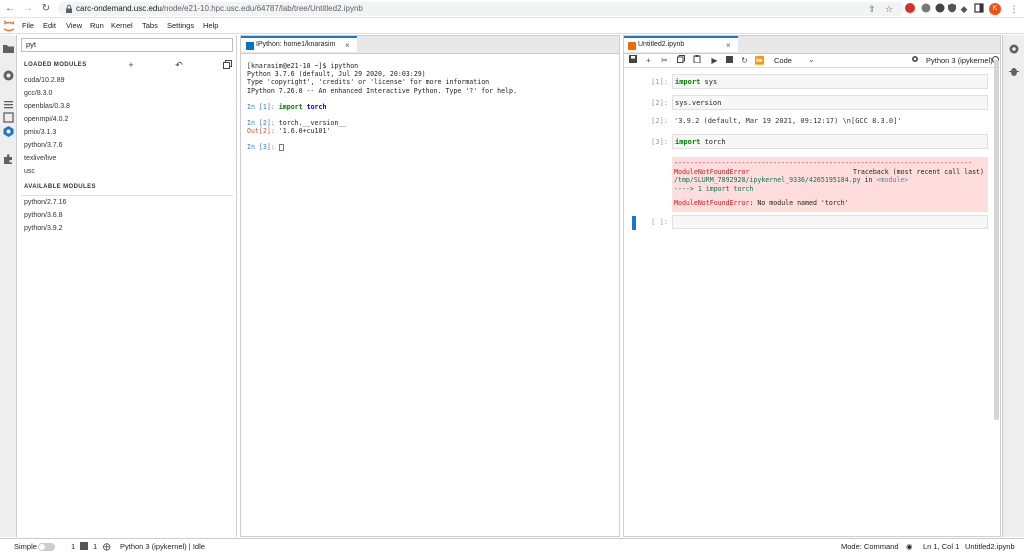 The image size is (1024, 553). Describe the element at coordinates (714, 60) in the screenshot. I see `run-icon: ▶` at that location.